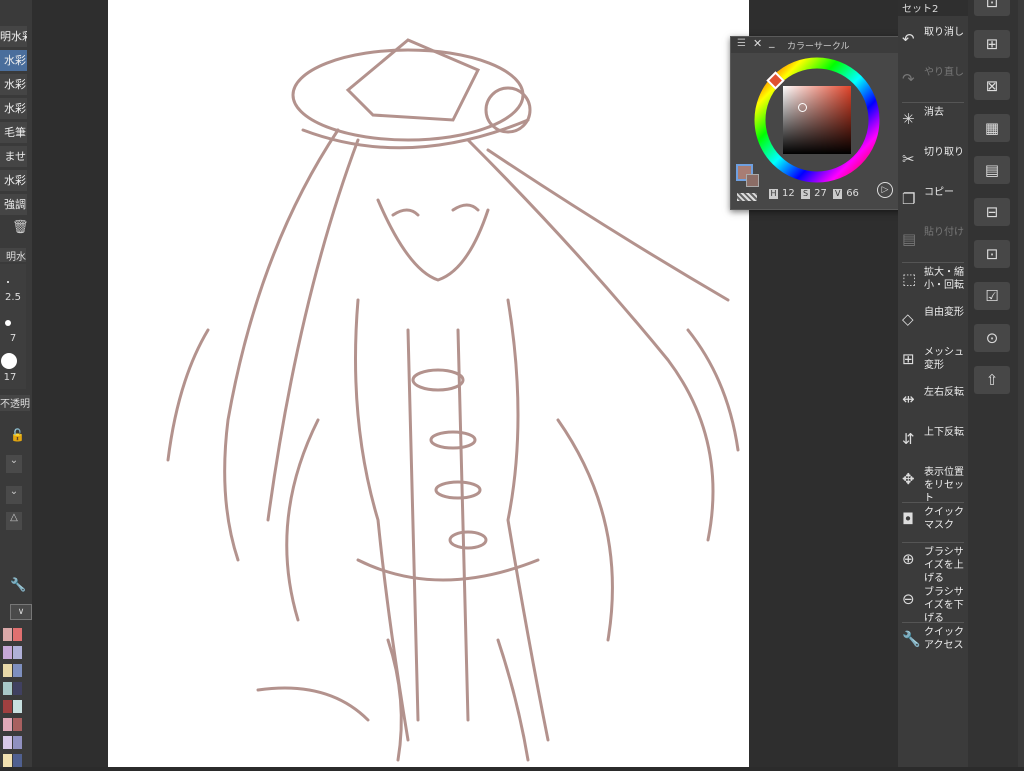  What do you see at coordinates (908, 79) in the screenshot?
I see `redo-icon: ↷` at bounding box center [908, 79].